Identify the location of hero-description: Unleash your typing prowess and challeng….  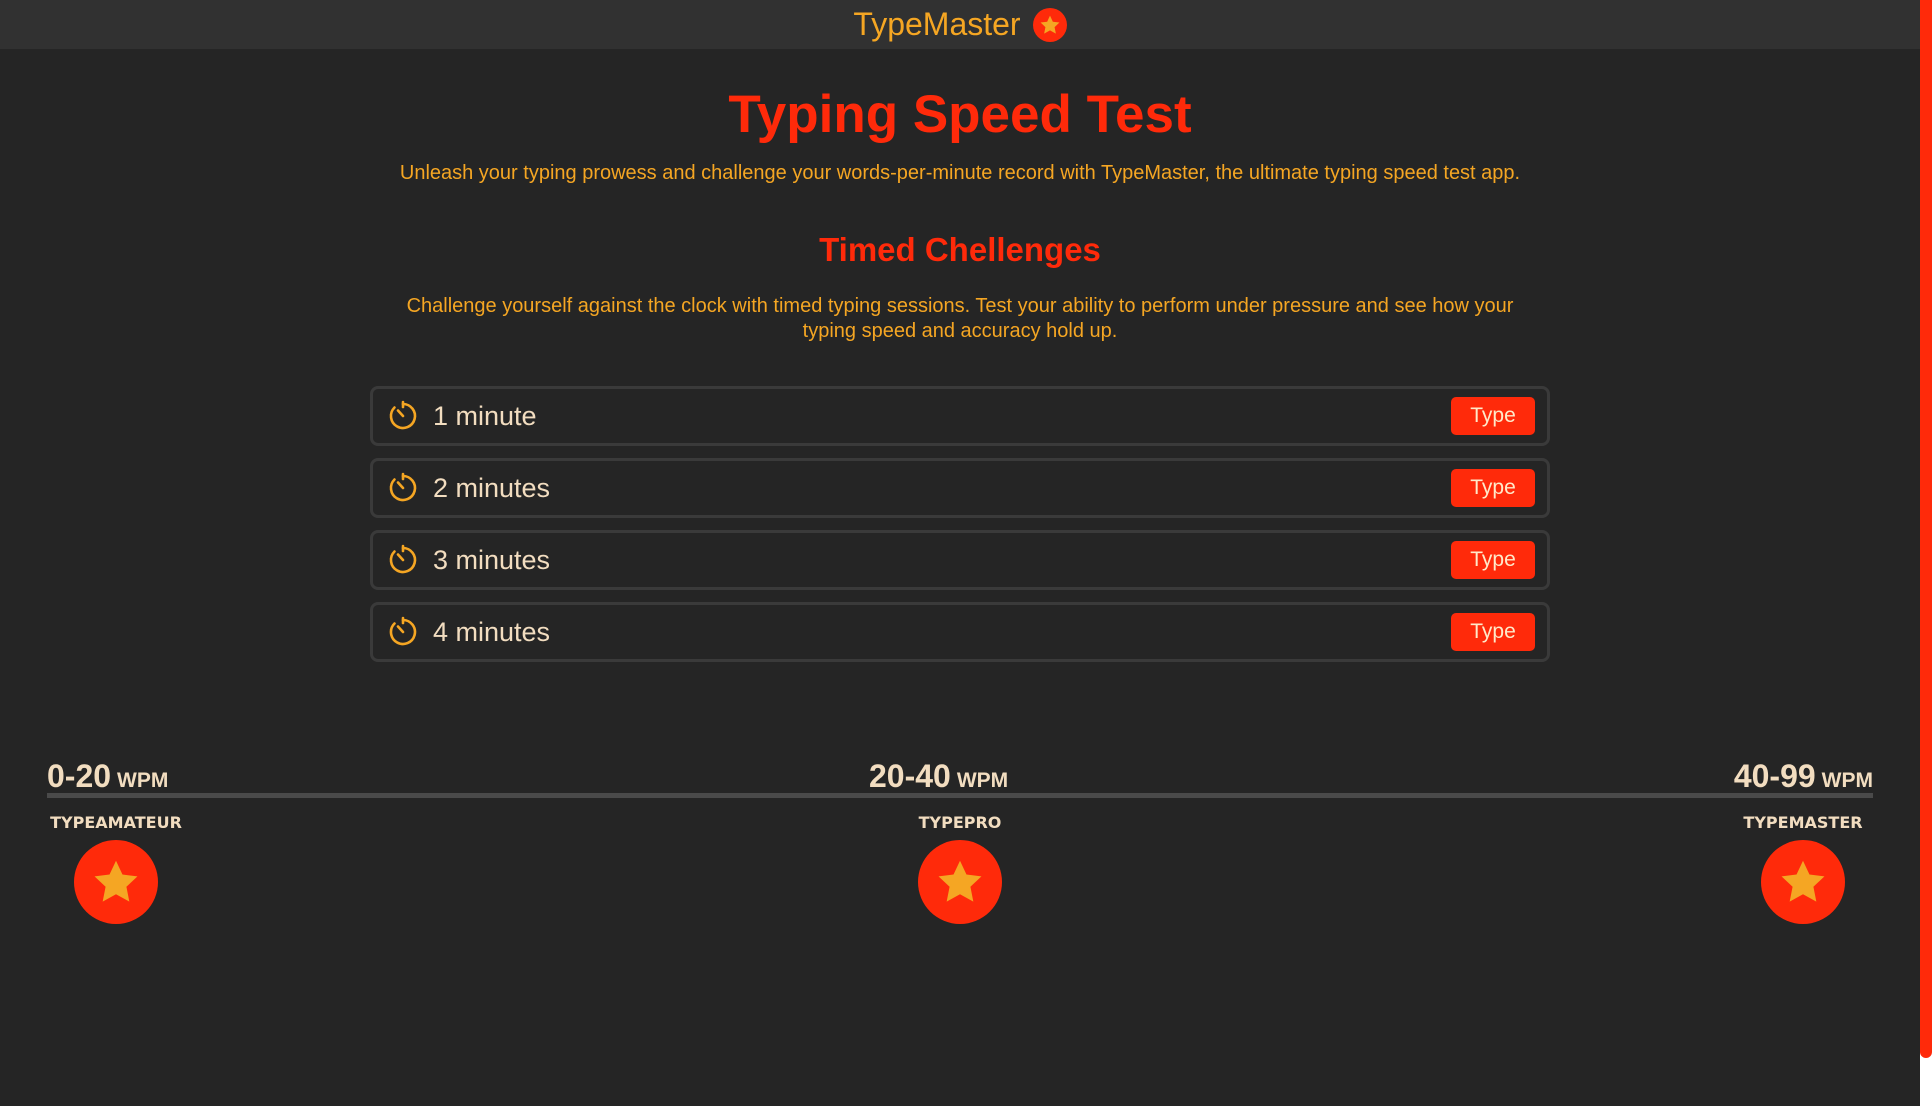
(960, 173).